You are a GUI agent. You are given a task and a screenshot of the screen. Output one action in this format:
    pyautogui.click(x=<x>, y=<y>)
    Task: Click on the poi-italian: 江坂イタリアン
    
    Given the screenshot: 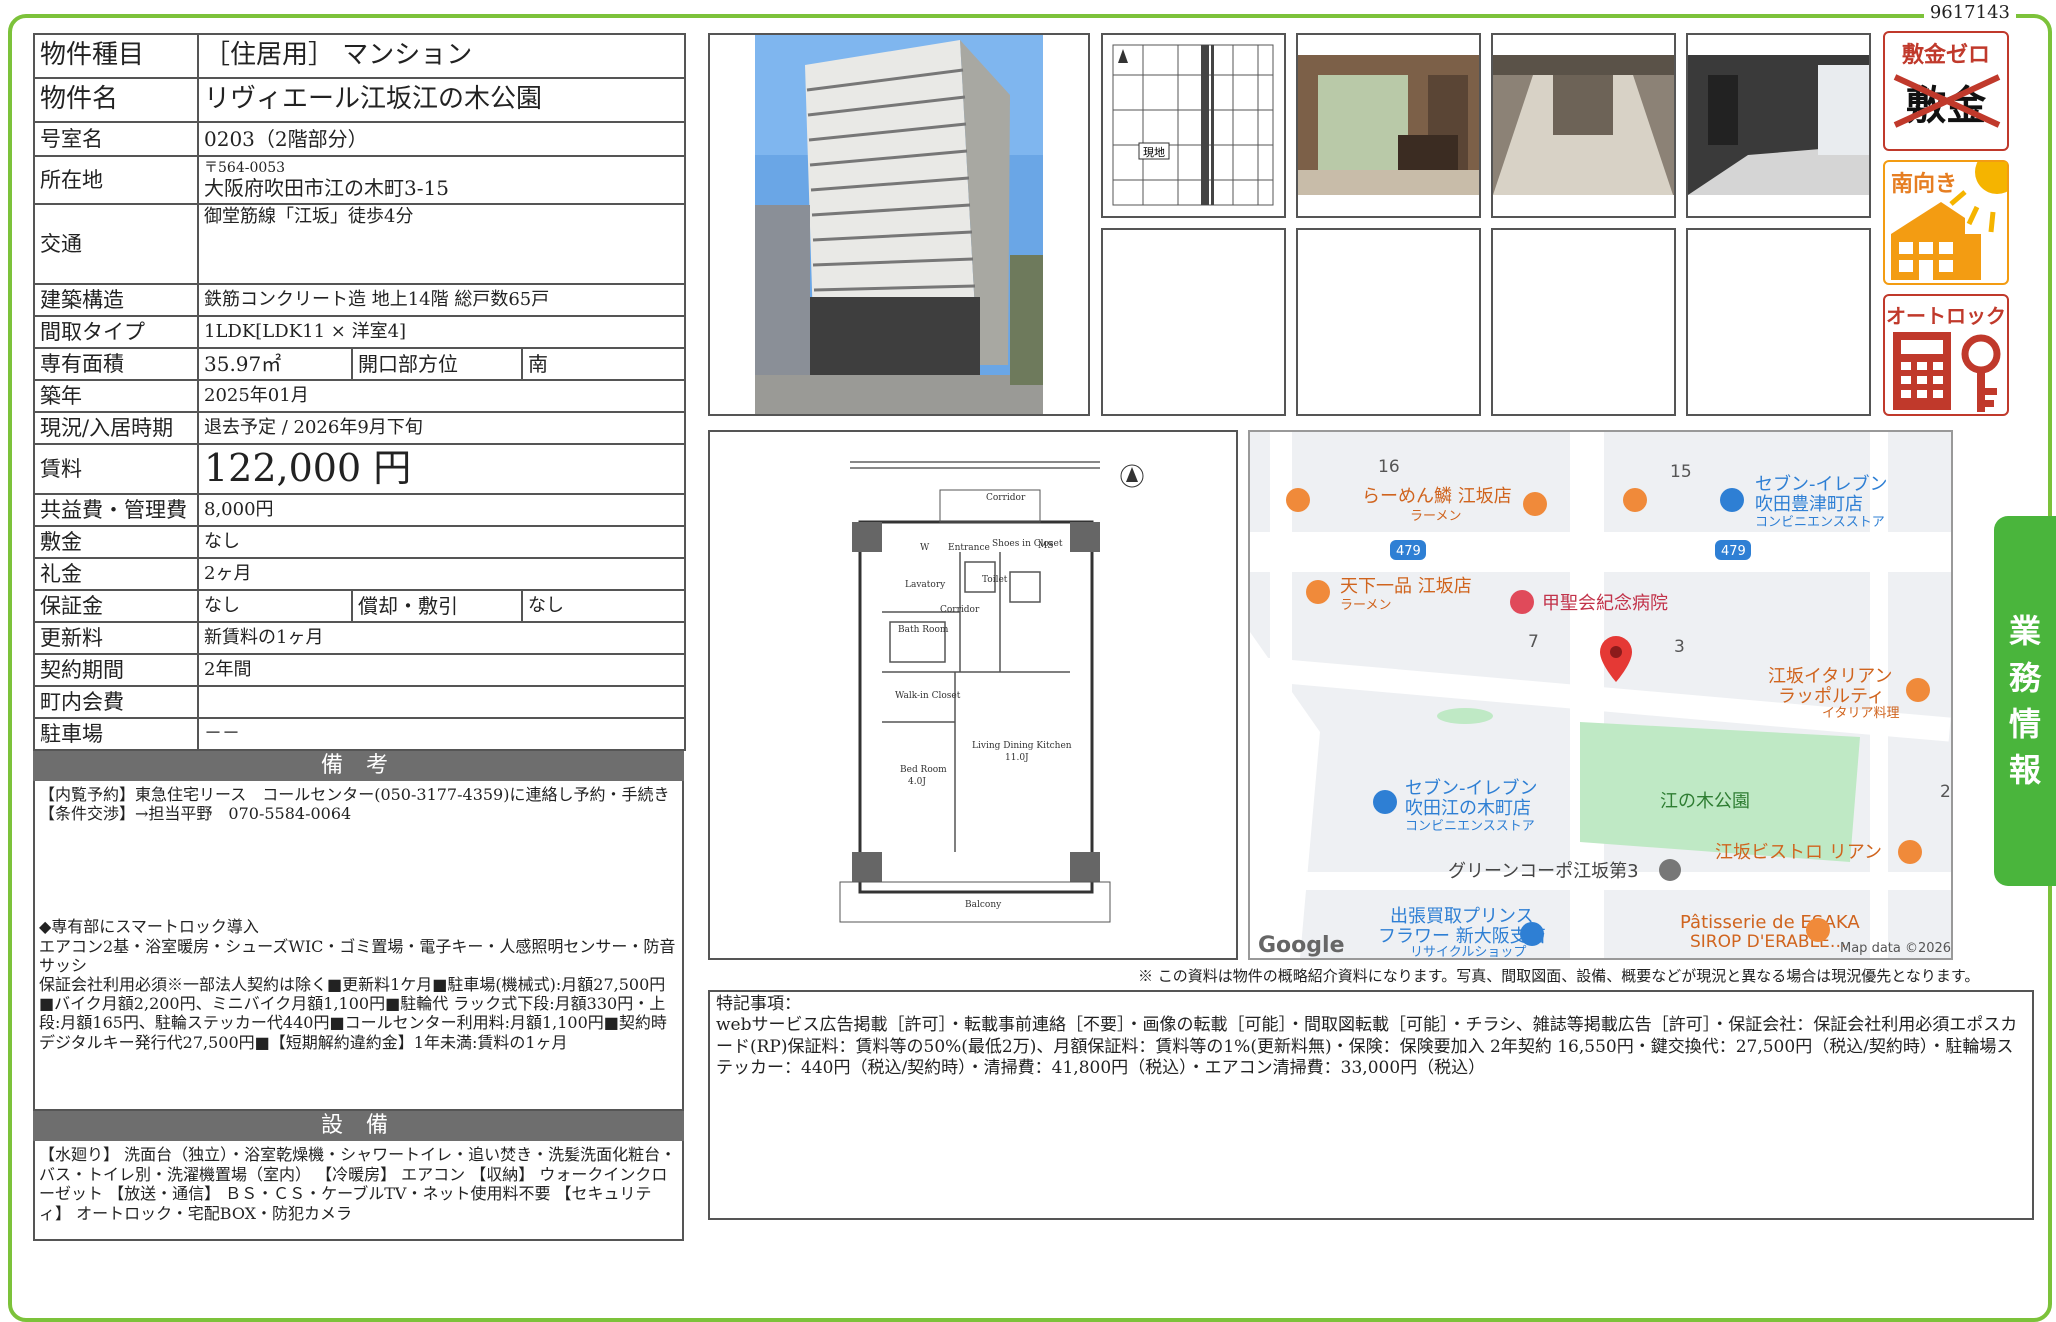 What is the action you would take?
    pyautogui.click(x=1830, y=676)
    